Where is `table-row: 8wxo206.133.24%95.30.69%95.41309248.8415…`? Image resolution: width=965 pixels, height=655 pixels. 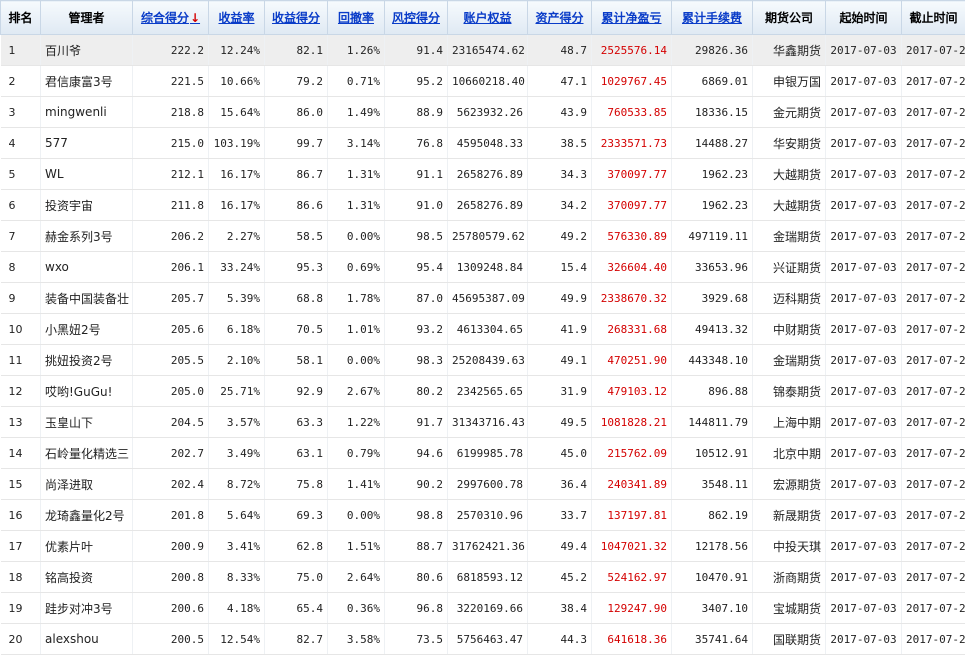 table-row: 8wxo206.133.24%95.30.69%95.41309248.8415… is located at coordinates (483, 267).